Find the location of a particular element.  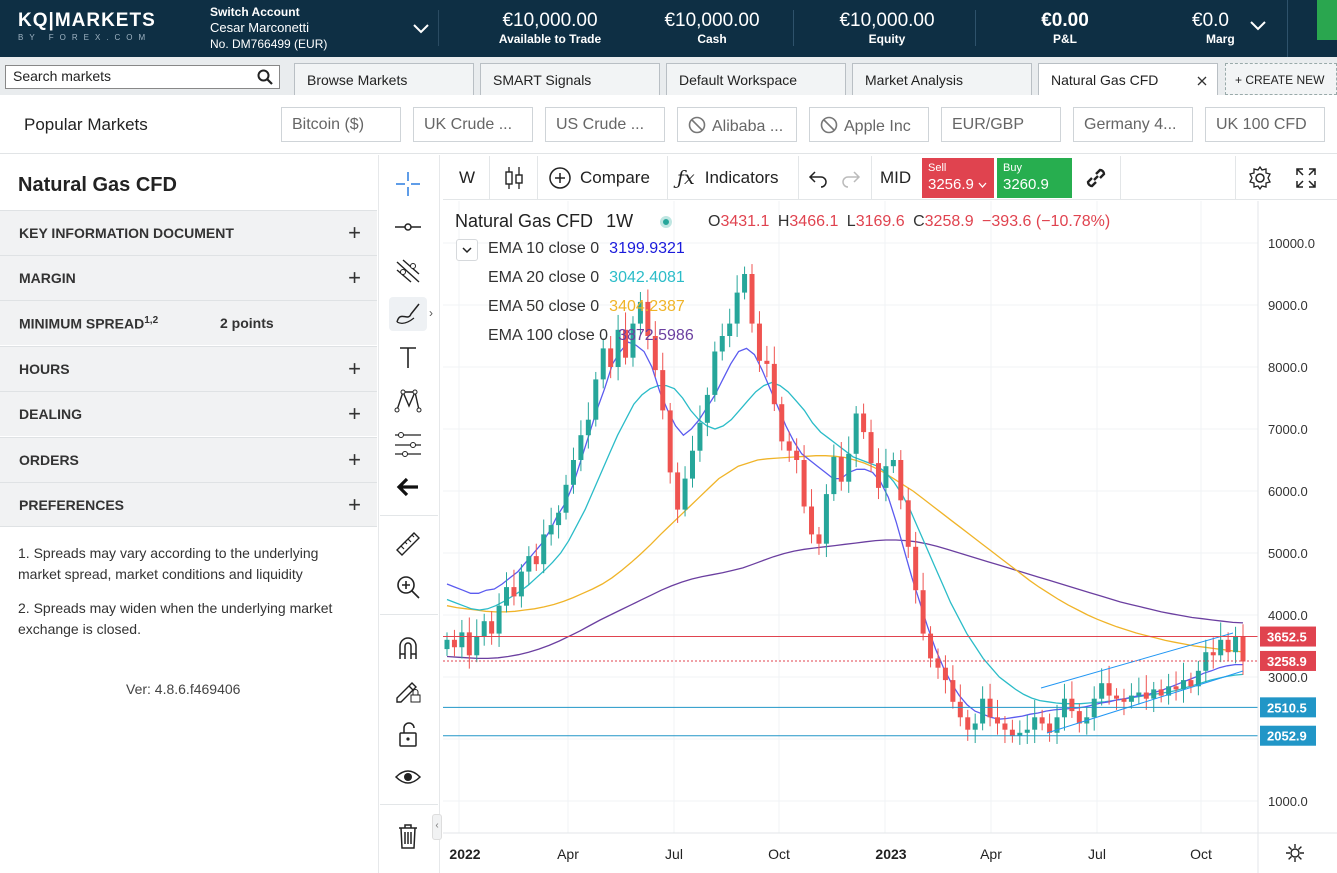

delete-drawings-tool is located at coordinates (408, 836).